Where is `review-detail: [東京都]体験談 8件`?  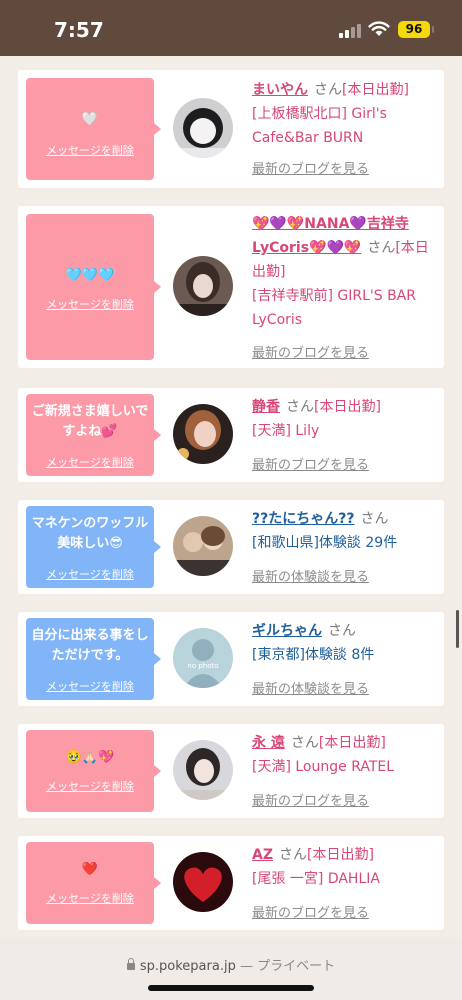
review-detail: [東京都]体験談 8件 is located at coordinates (313, 655).